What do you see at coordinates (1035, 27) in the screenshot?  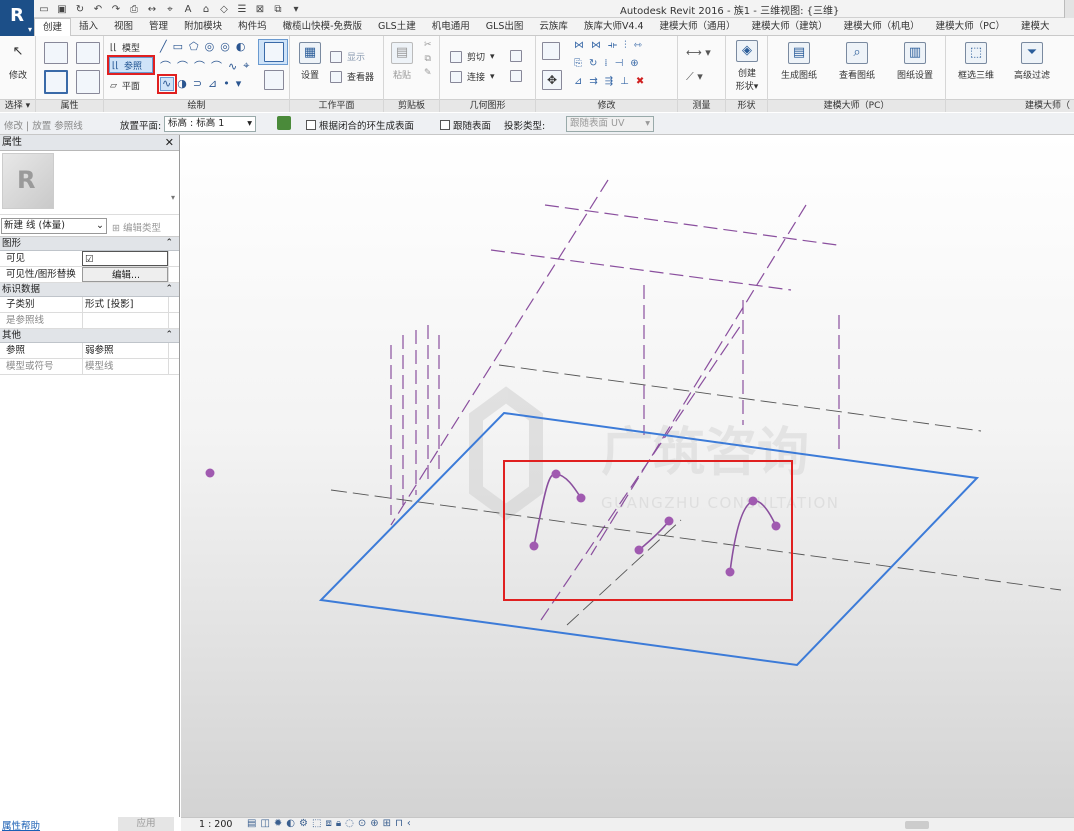 I see `tab-16: 建模大` at bounding box center [1035, 27].